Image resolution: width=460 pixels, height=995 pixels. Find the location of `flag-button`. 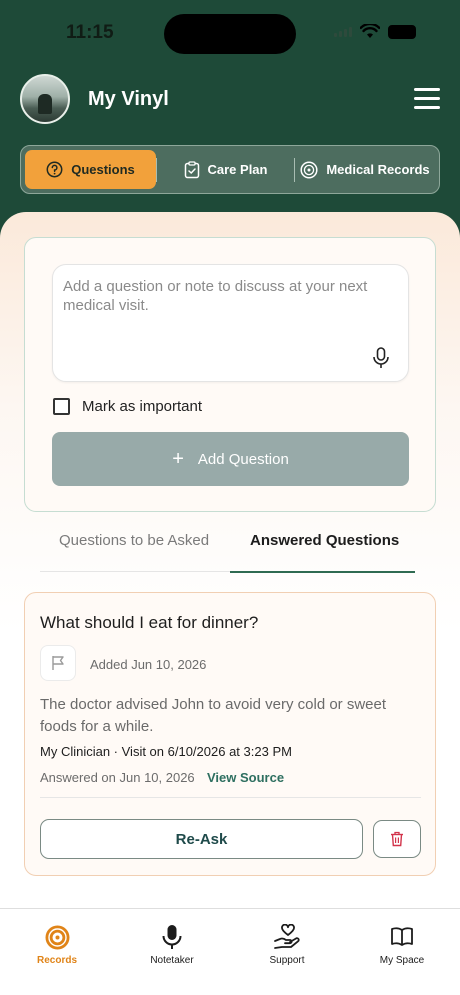

flag-button is located at coordinates (58, 663).